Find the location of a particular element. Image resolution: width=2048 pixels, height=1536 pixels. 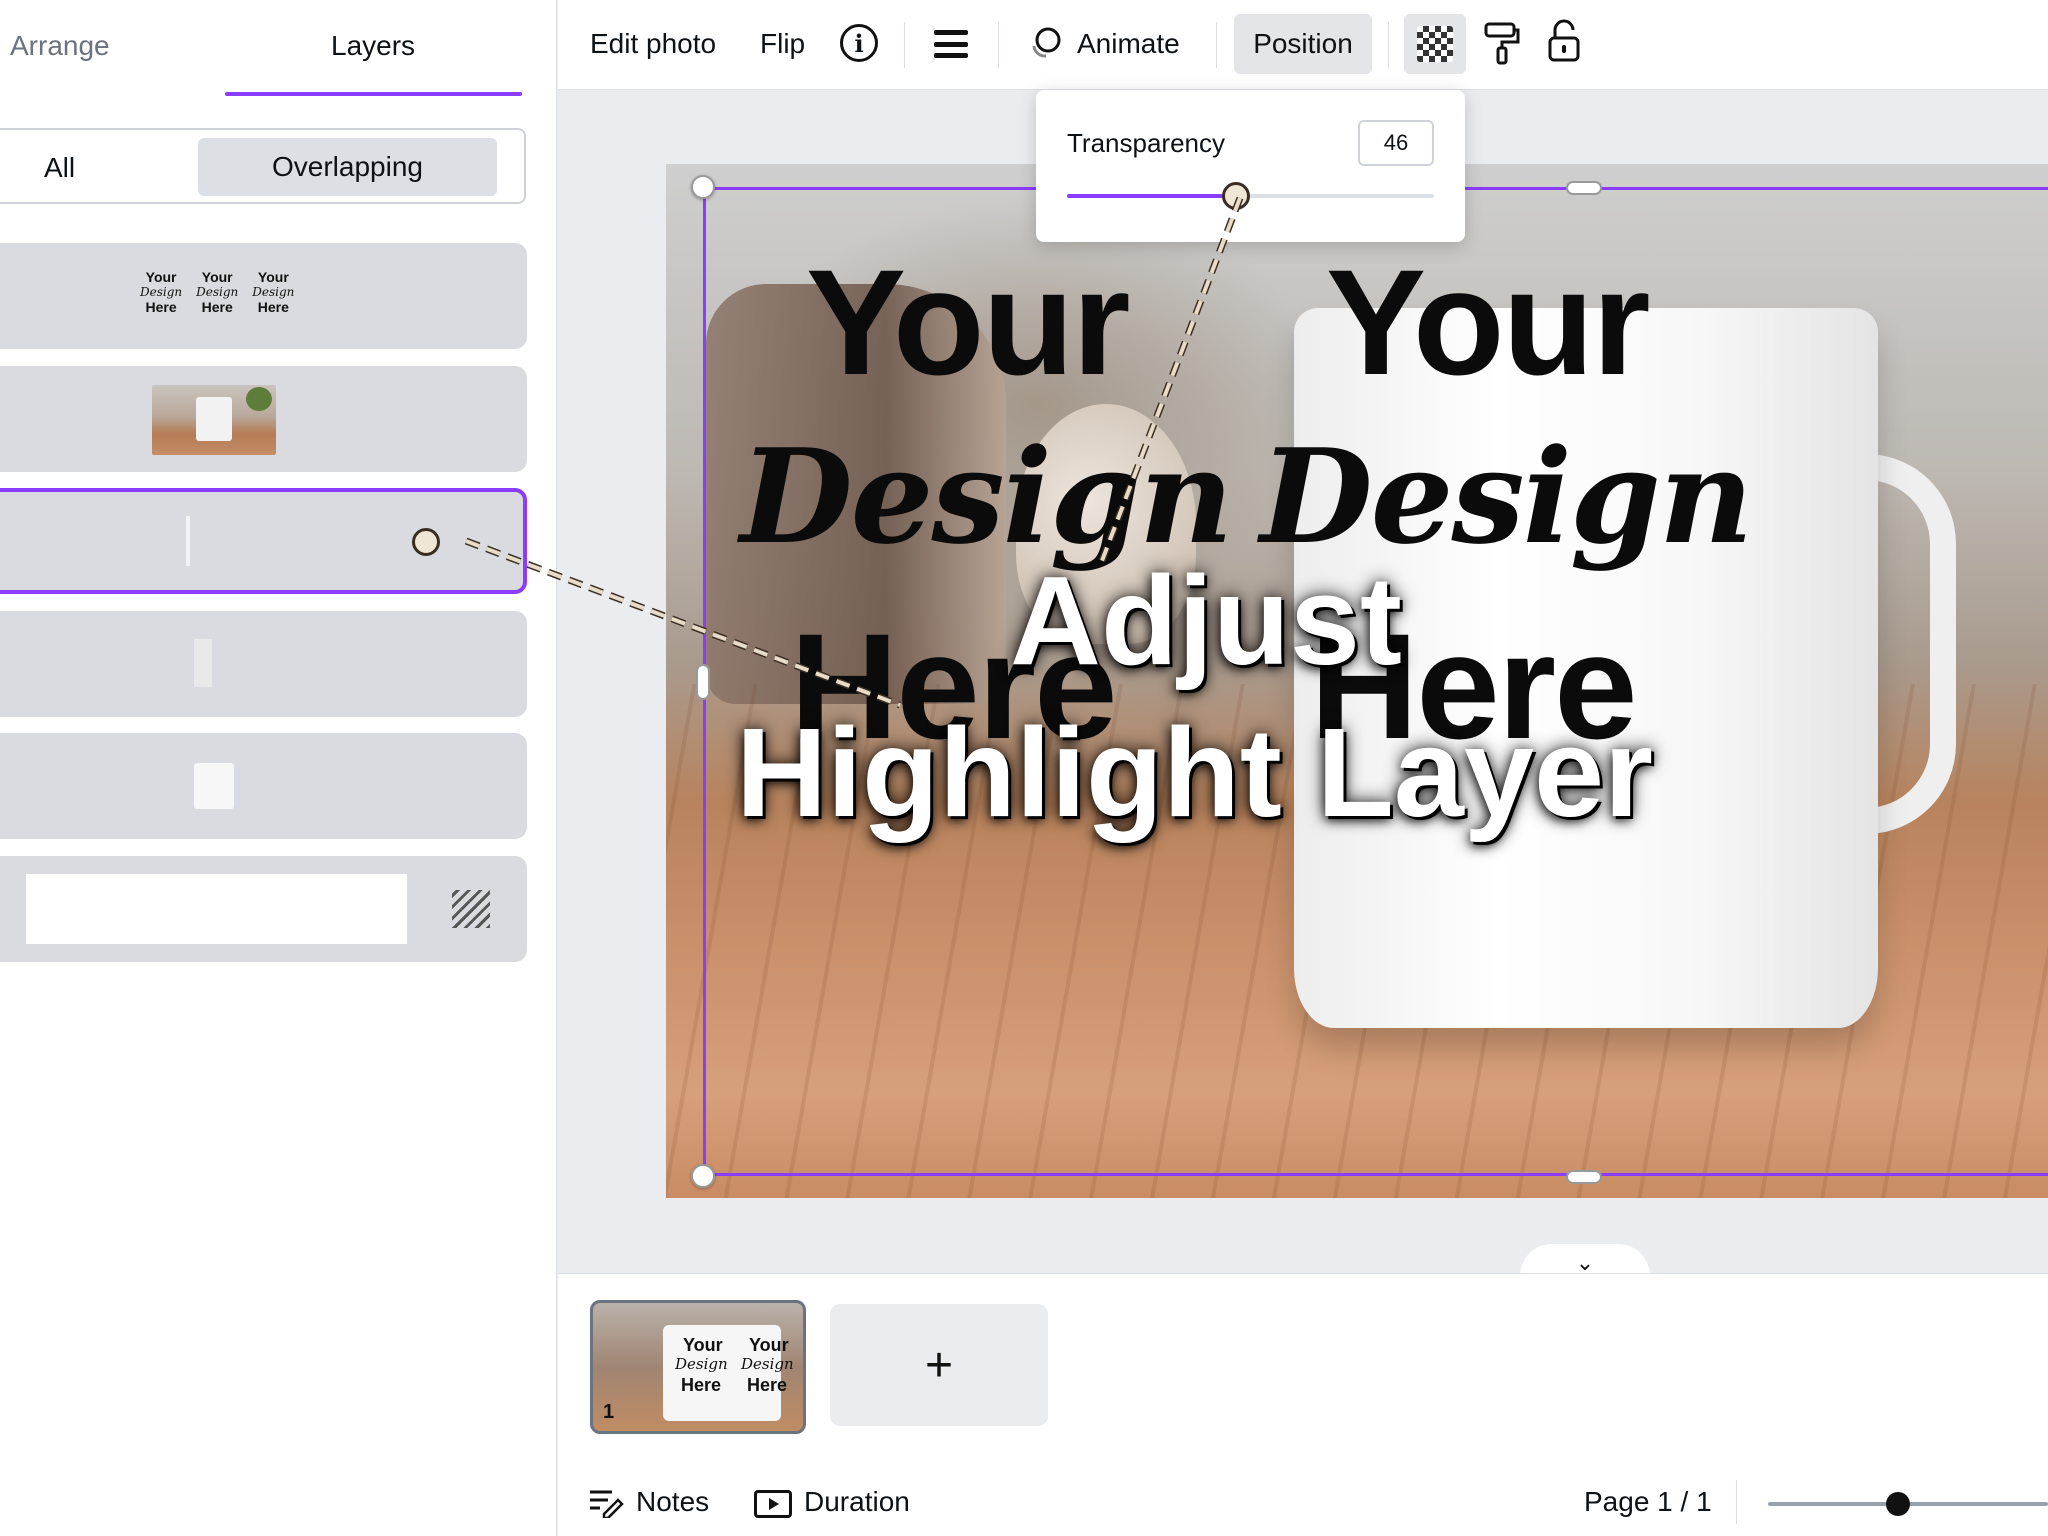

layer-item-shadow is located at coordinates (263, 664).